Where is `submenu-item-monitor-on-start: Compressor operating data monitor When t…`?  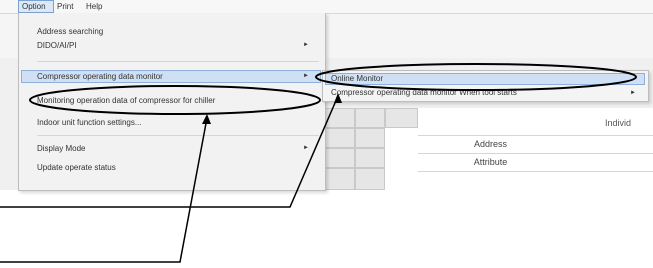
submenu-item-monitor-on-start: Compressor operating data monitor When t… is located at coordinates (483, 93).